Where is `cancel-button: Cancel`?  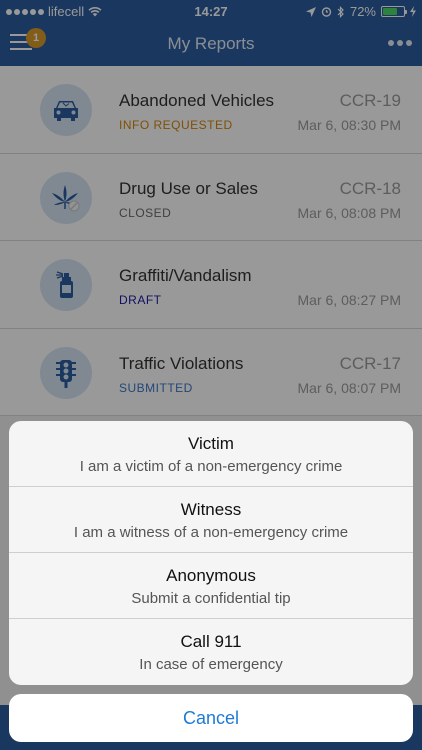
cancel-button: Cancel is located at coordinates (211, 718).